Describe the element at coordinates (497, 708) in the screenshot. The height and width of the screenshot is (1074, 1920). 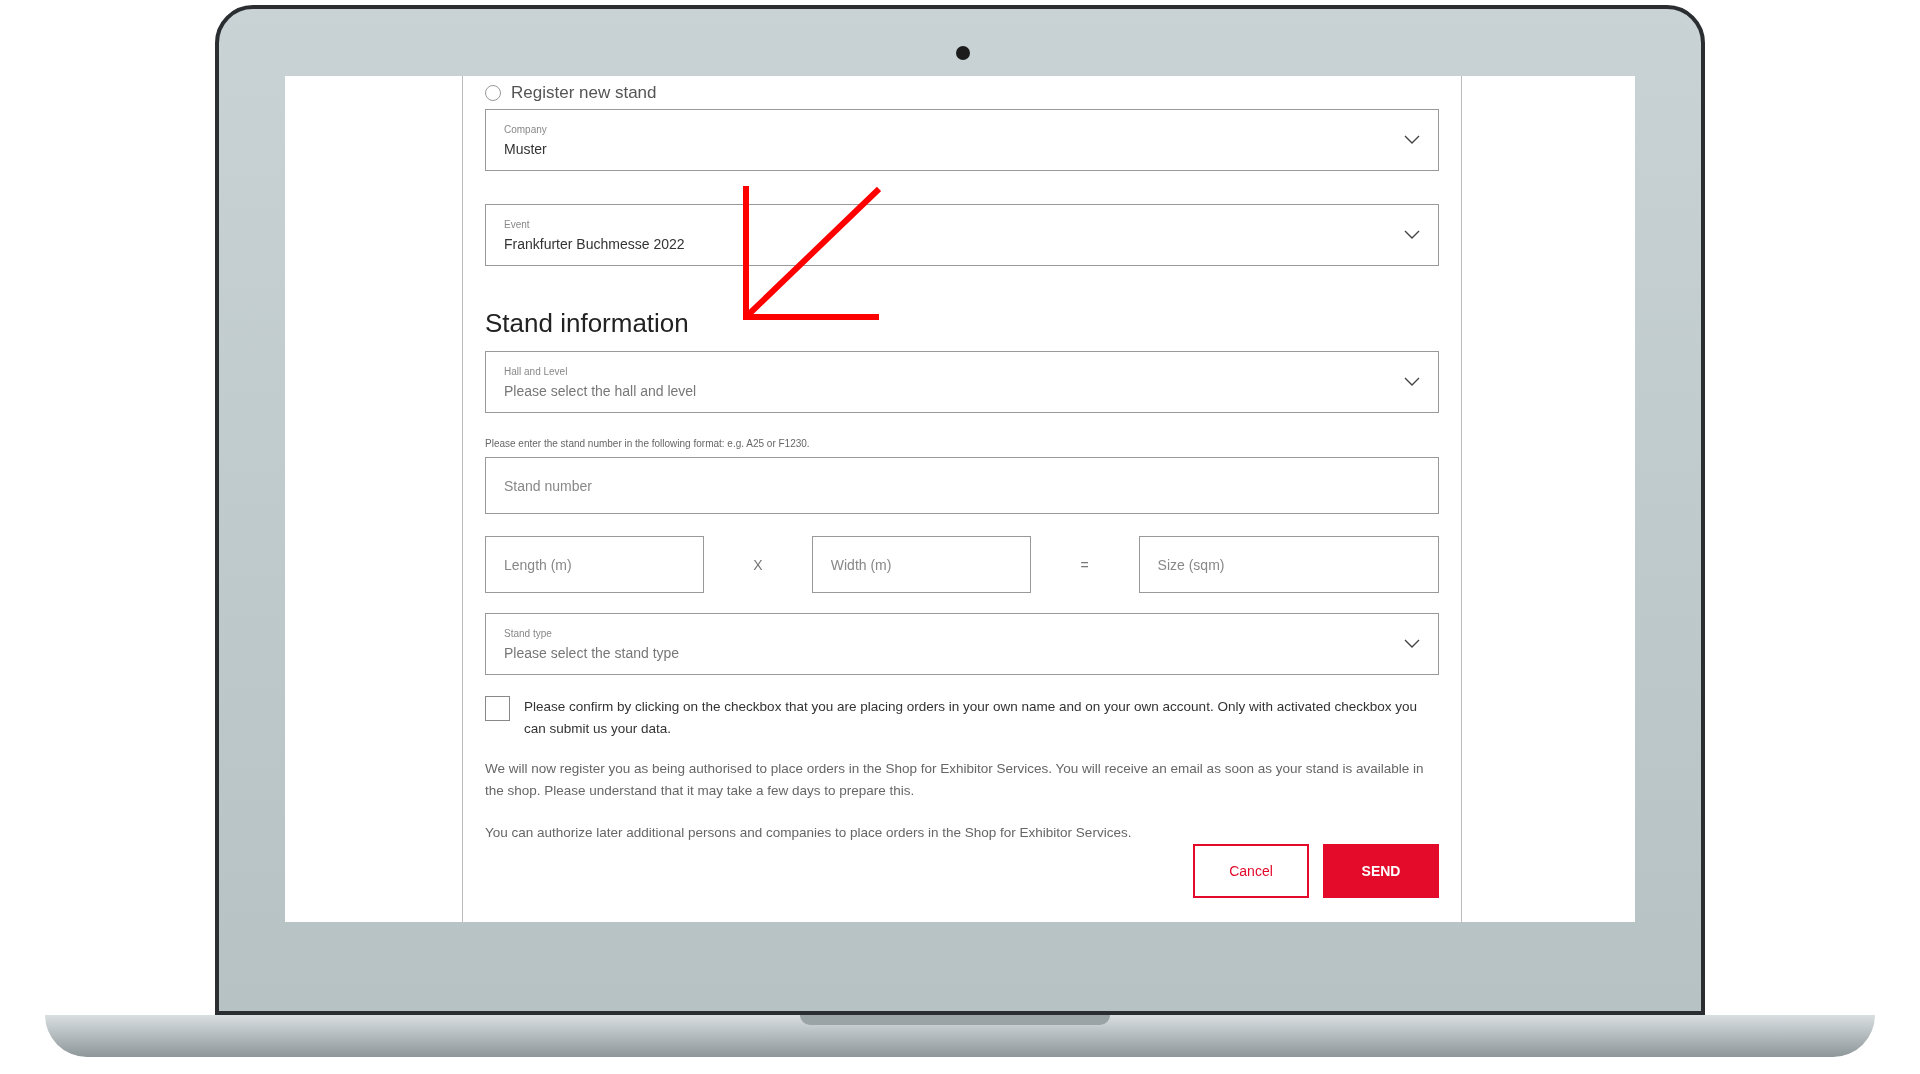
I see `checkbox` at that location.